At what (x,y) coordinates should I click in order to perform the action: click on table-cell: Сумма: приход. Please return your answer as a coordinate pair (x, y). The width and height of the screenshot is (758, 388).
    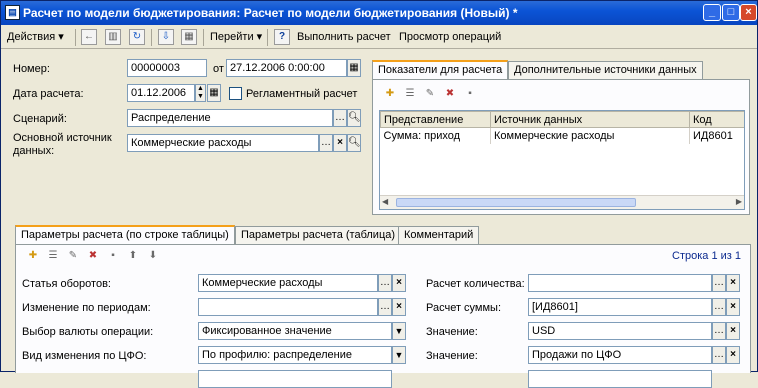
    Looking at the image, I should click on (435, 135).